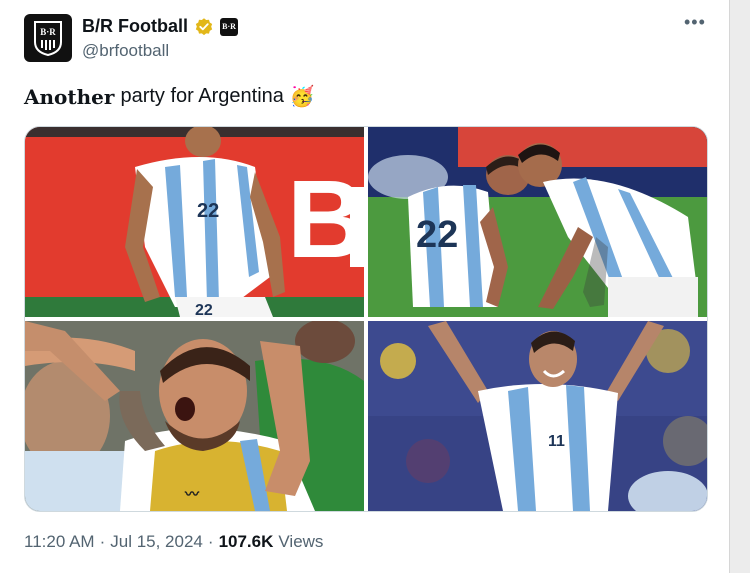  I want to click on photo-1: B 22 22, so click(194, 222).